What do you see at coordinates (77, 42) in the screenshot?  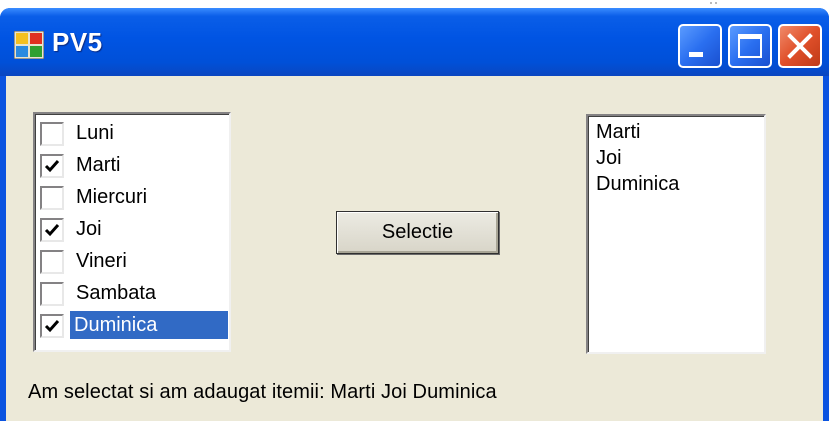 I see `window-title: PV5` at bounding box center [77, 42].